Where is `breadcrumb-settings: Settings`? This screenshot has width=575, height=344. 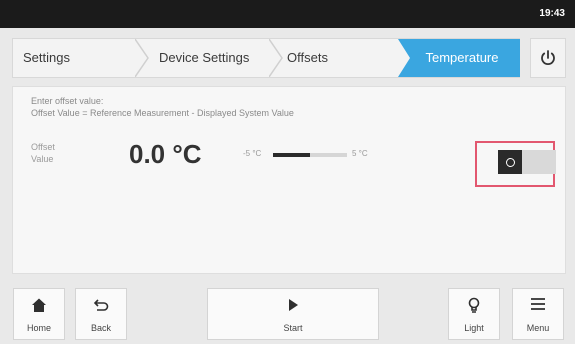 breadcrumb-settings: Settings is located at coordinates (46, 58).